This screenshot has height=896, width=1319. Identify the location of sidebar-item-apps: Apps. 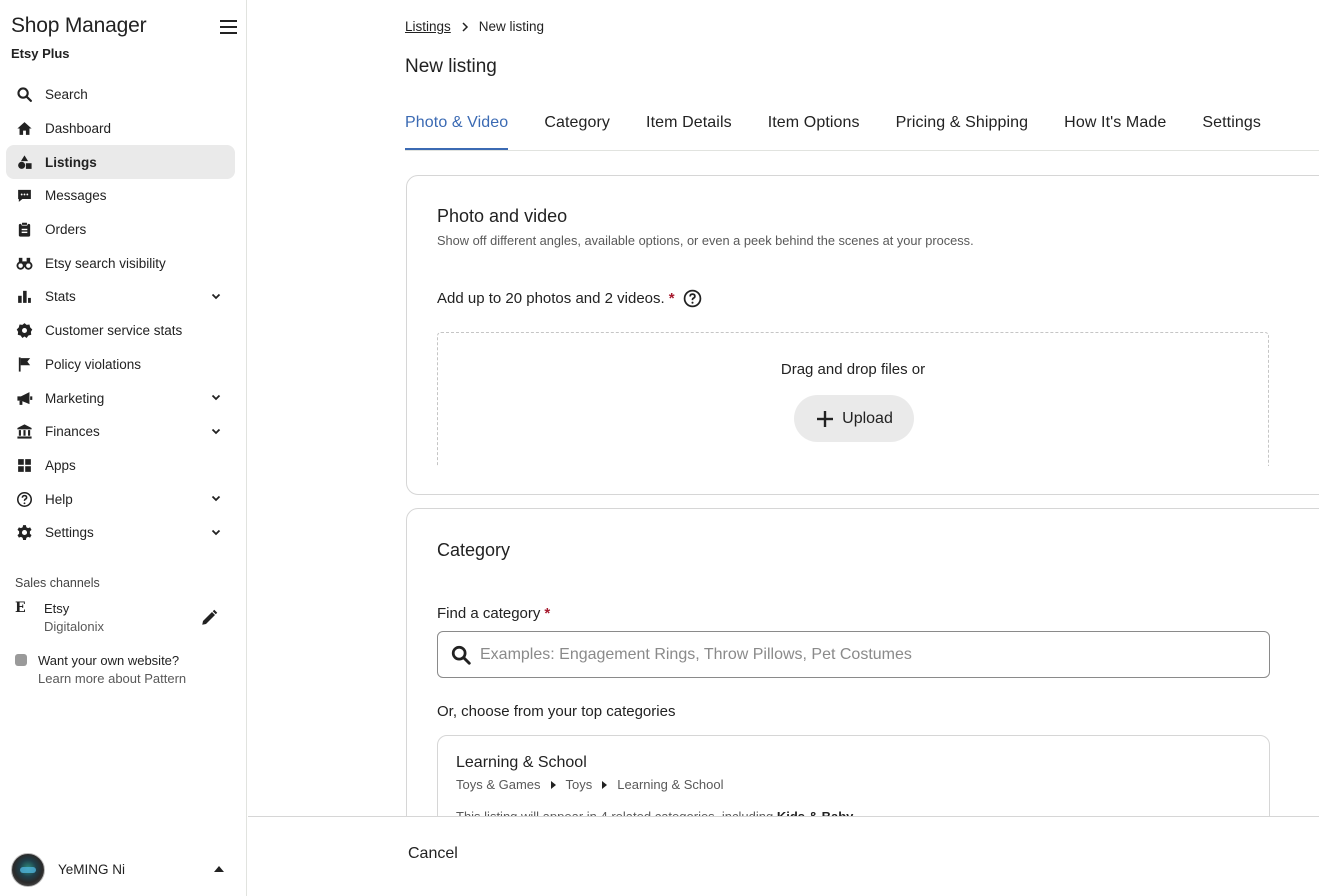
(120, 466).